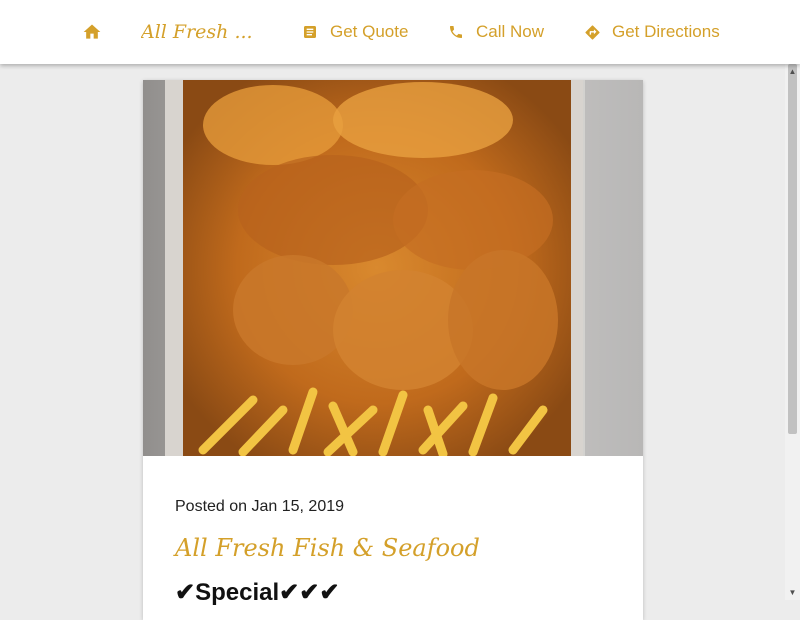 This screenshot has height=620, width=800. Describe the element at coordinates (792, 592) in the screenshot. I see `scroll-down-arrow: ▼` at that location.